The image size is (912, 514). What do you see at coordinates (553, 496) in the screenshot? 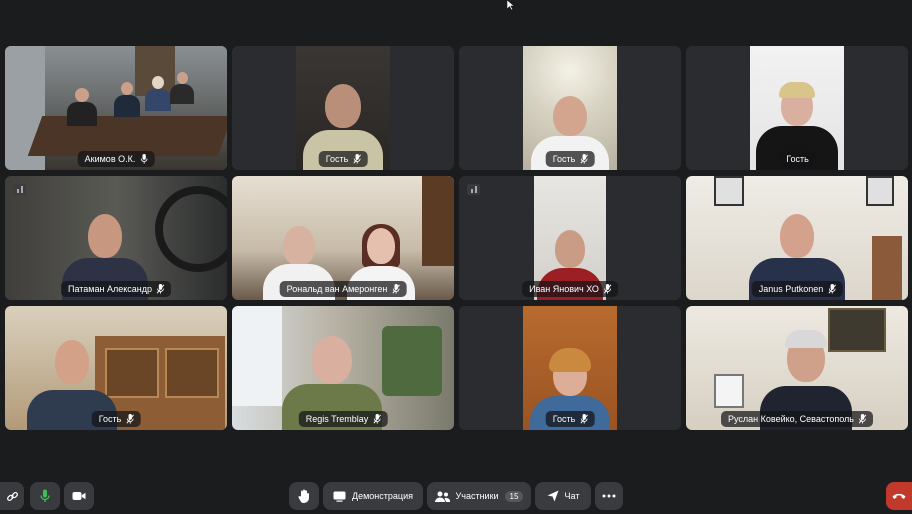
I see `send-icon` at bounding box center [553, 496].